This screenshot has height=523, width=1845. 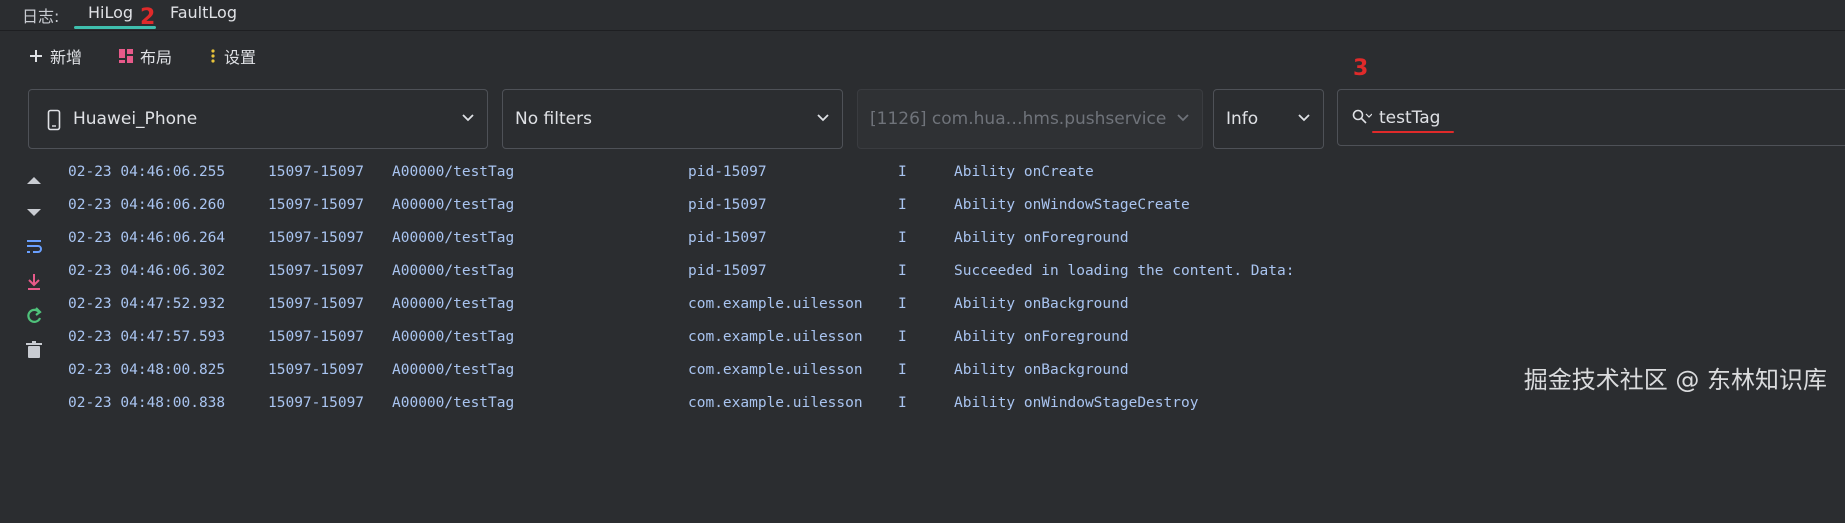 What do you see at coordinates (1268, 119) in the screenshot?
I see `level-select: Info` at bounding box center [1268, 119].